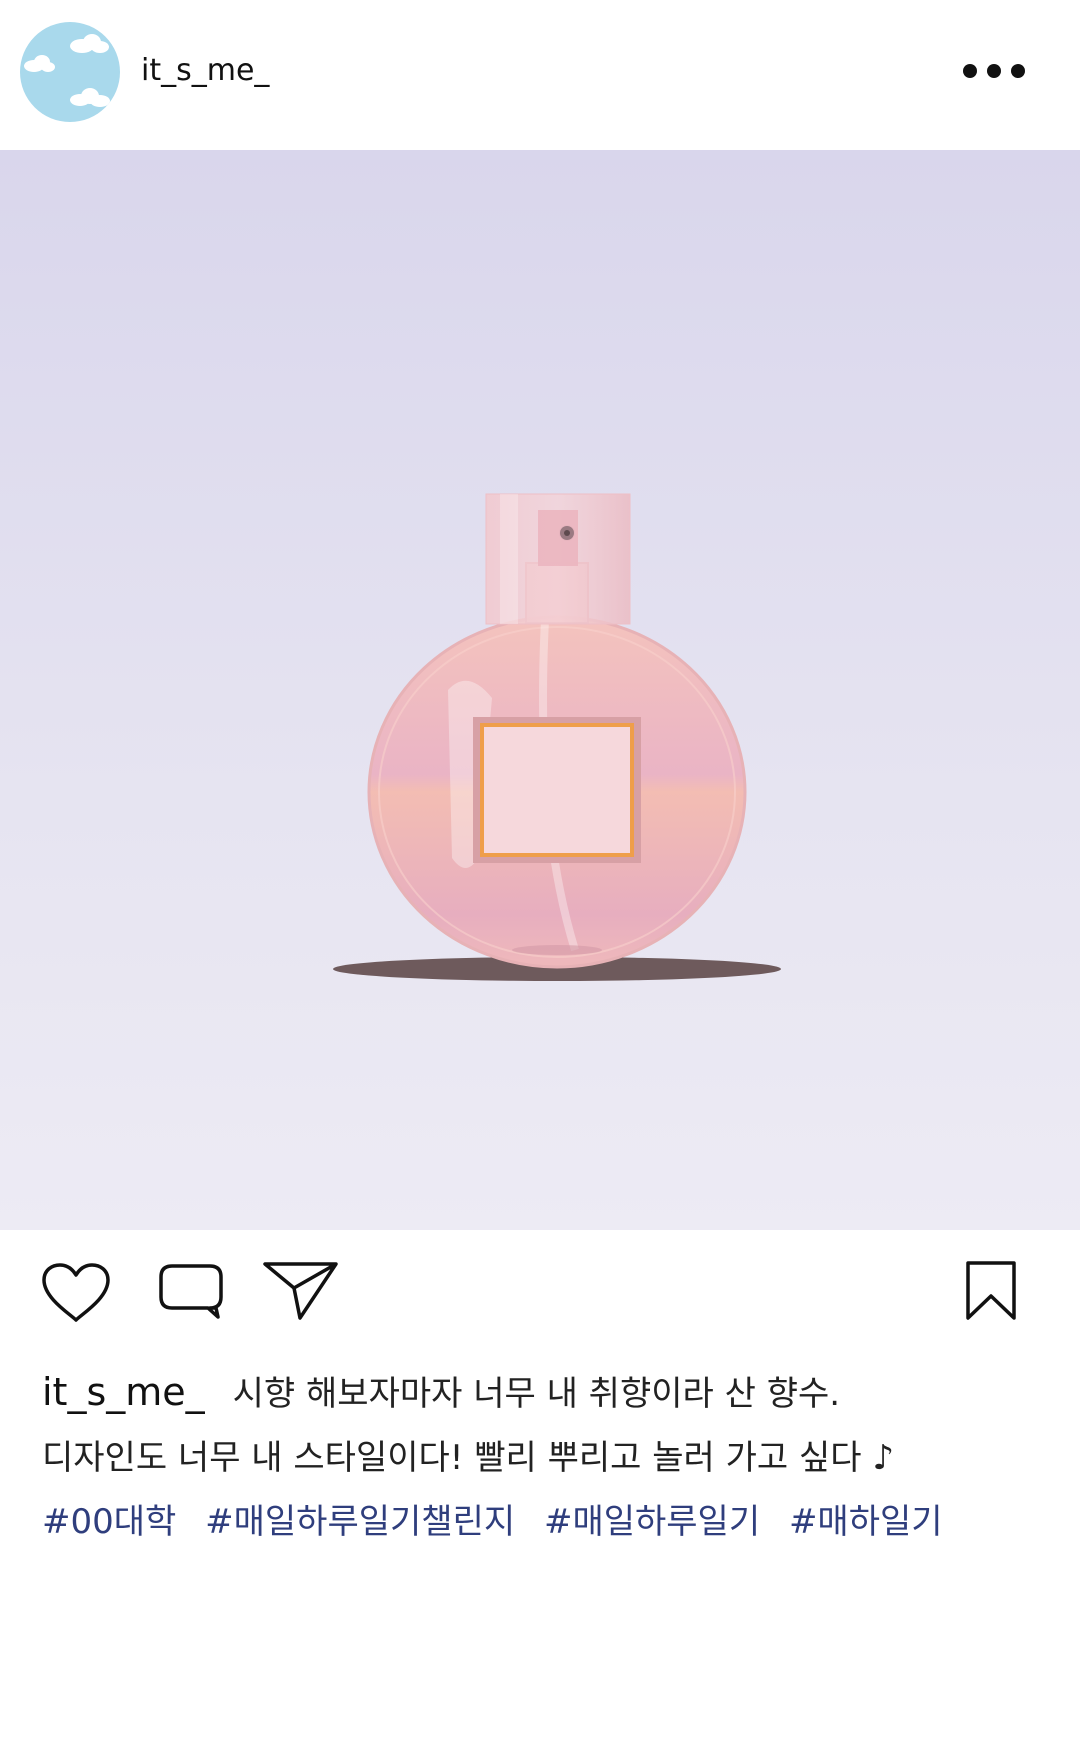 The width and height of the screenshot is (1080, 1738). Describe the element at coordinates (468, 1458) in the screenshot. I see `caption-text-2: 디자인도 너무 내 스타일이다! 빨리 뿌리고 놀러 가고 싶다 ♪` at that location.